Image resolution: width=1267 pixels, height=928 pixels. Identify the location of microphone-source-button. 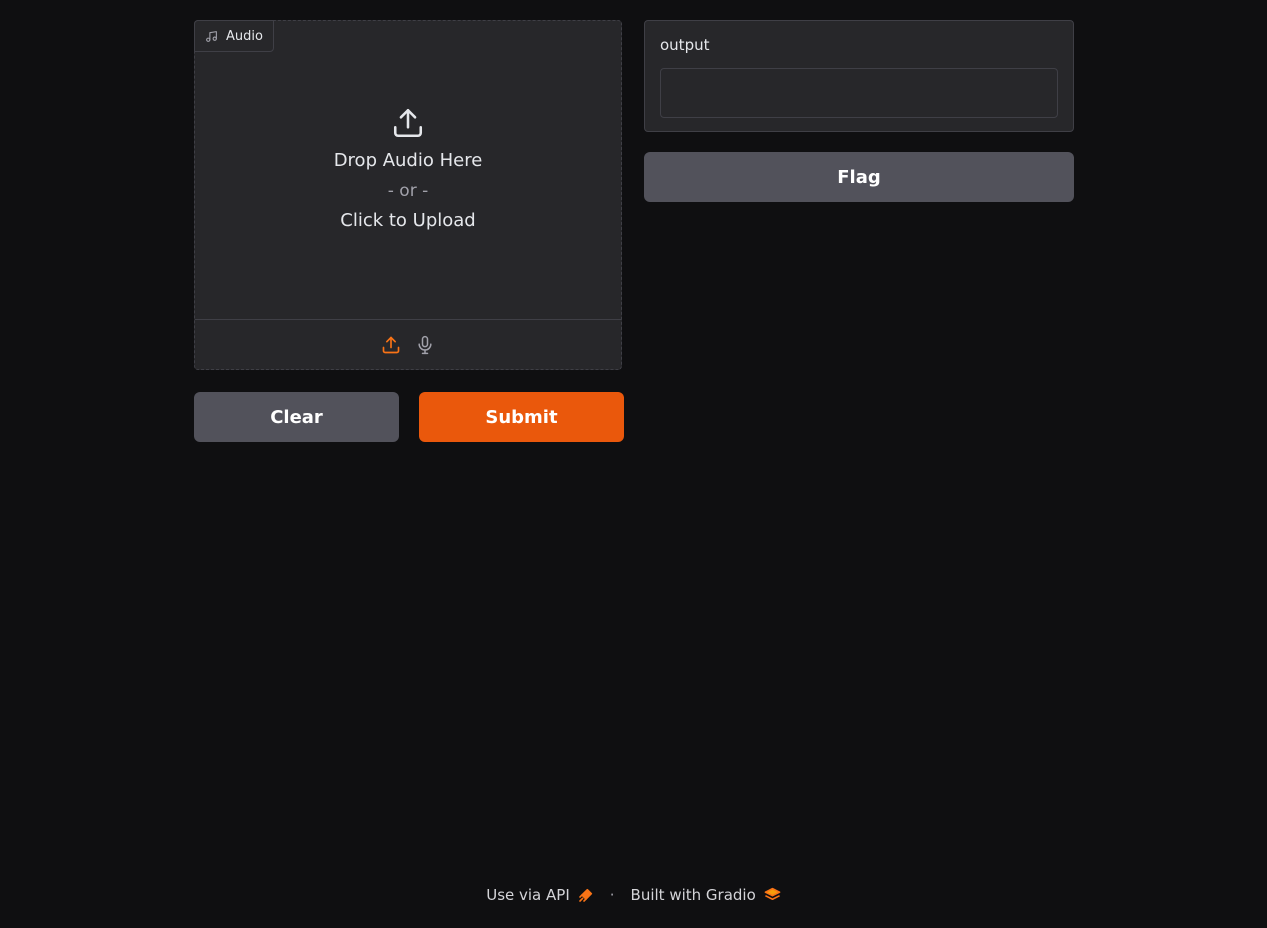
(425, 345).